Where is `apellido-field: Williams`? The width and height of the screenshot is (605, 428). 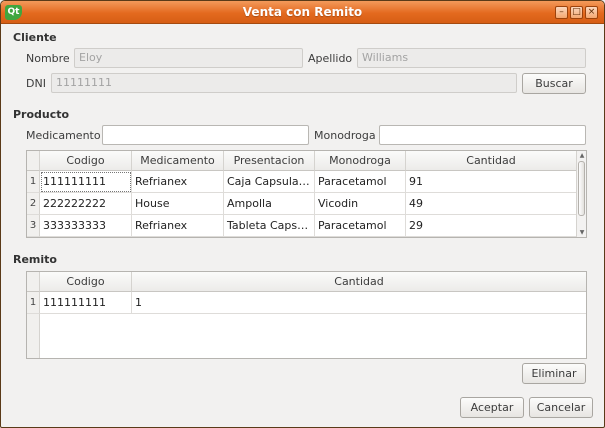 apellido-field: Williams is located at coordinates (471, 58).